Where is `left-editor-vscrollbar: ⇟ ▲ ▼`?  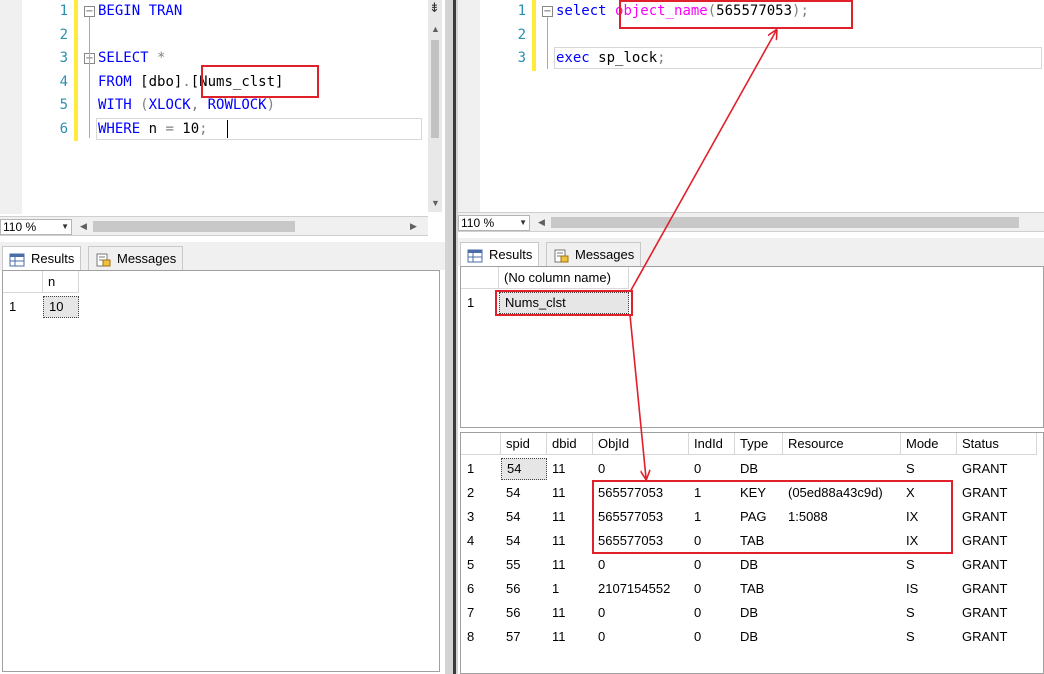 left-editor-vscrollbar: ⇟ ▲ ▼ is located at coordinates (435, 106).